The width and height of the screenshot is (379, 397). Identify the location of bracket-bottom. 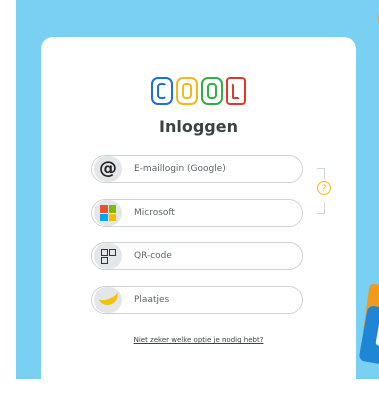
(321, 208).